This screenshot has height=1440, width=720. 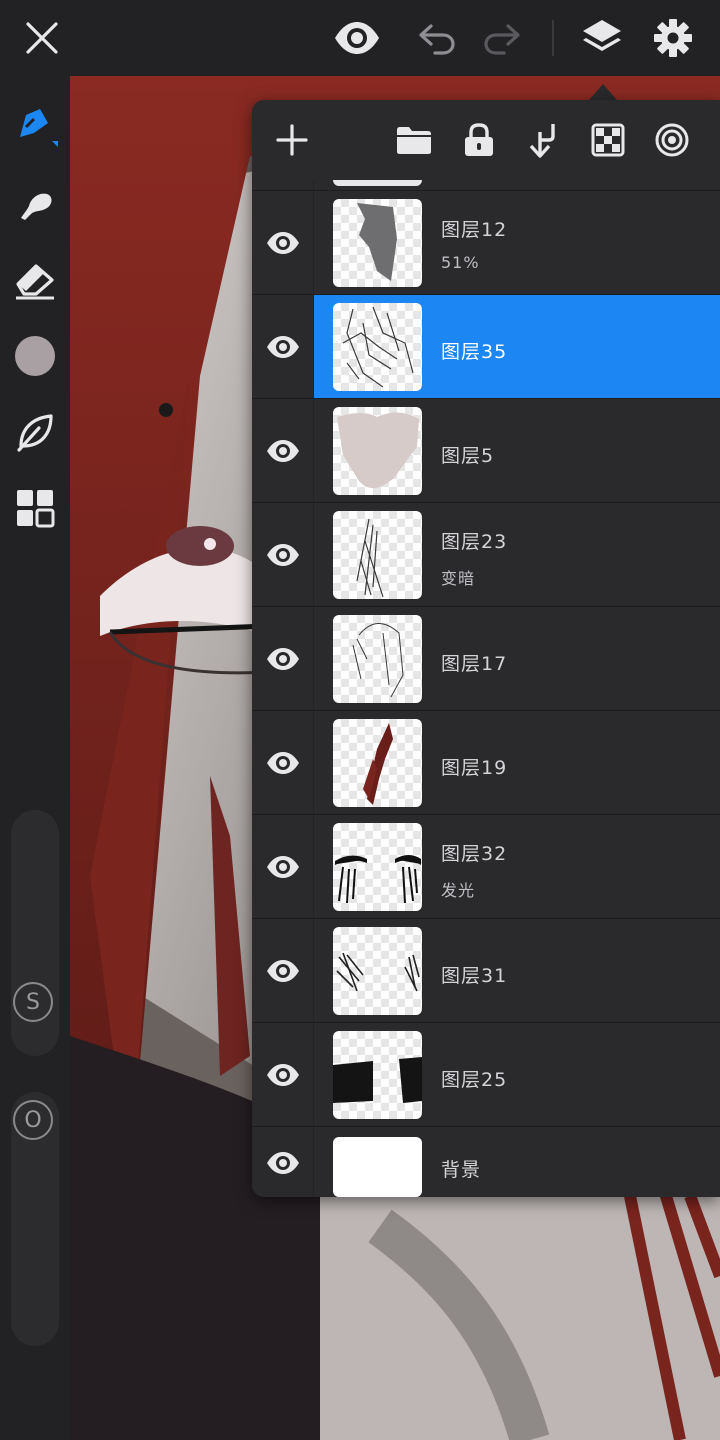 I want to click on layer-row: 背景, so click(x=486, y=1161).